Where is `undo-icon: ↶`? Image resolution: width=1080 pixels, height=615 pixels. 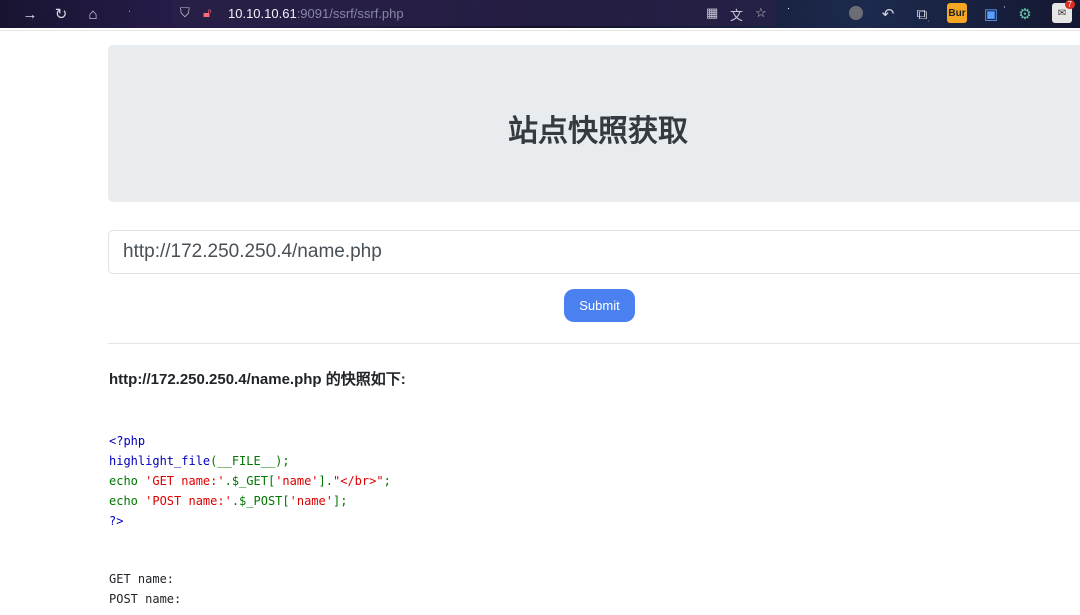 undo-icon: ↶ is located at coordinates (888, 14).